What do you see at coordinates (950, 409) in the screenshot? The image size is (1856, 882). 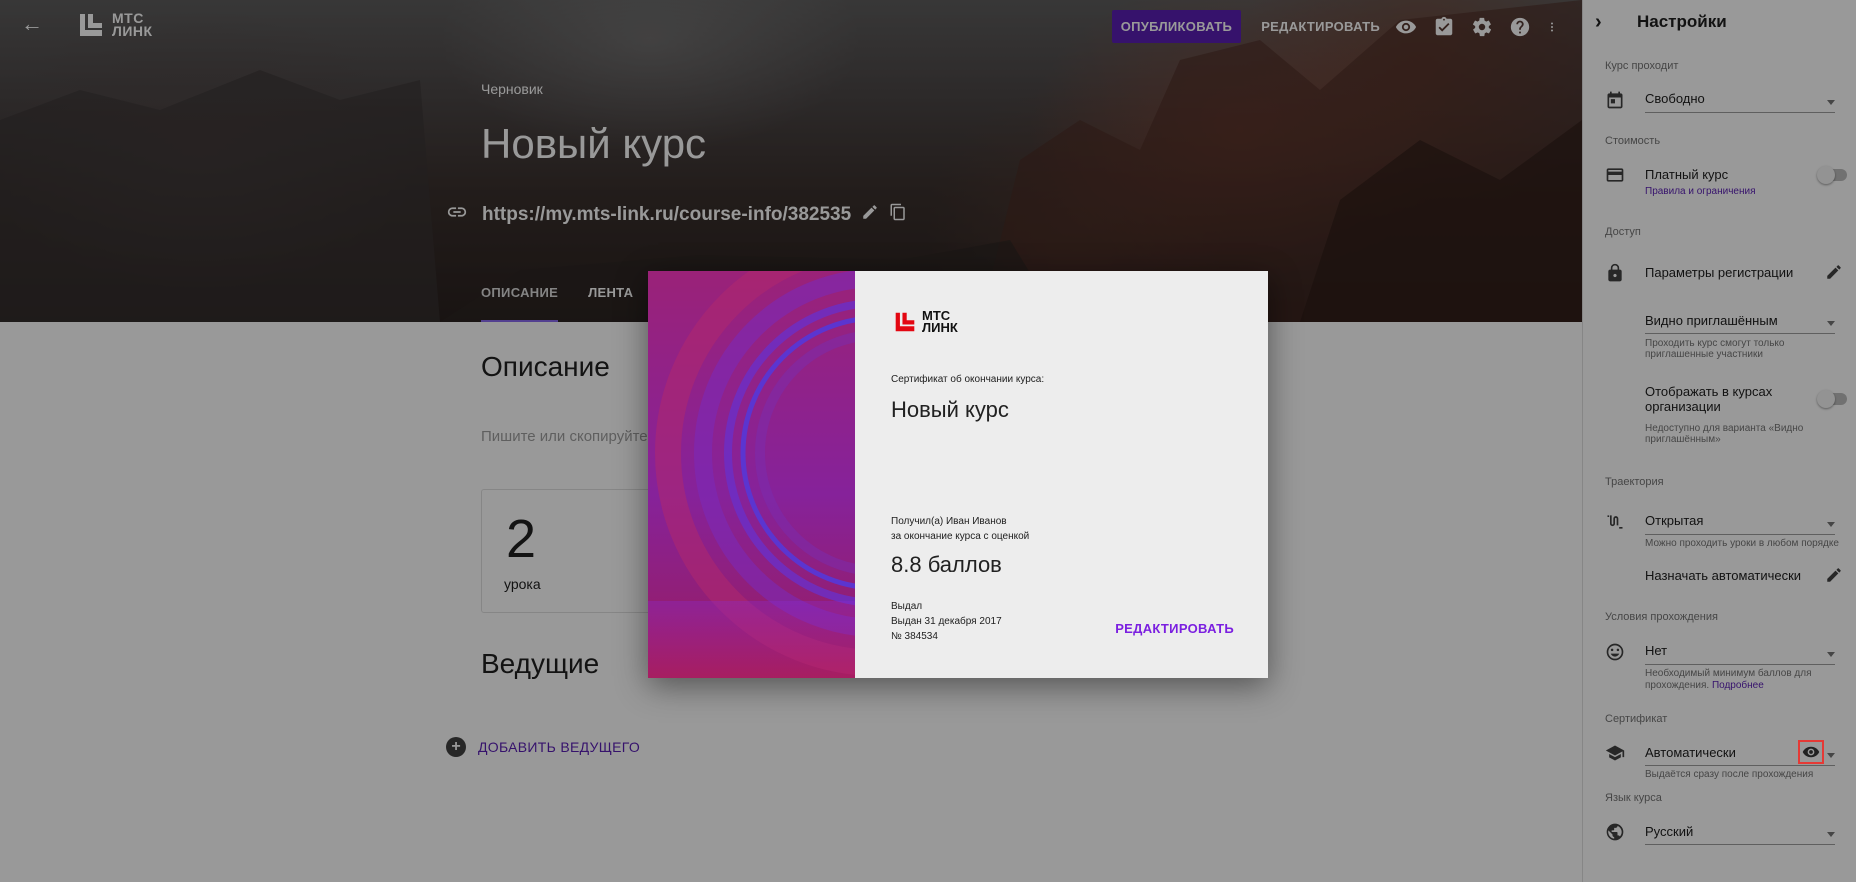 I see `certificate-course-name: Новый курс` at bounding box center [950, 409].